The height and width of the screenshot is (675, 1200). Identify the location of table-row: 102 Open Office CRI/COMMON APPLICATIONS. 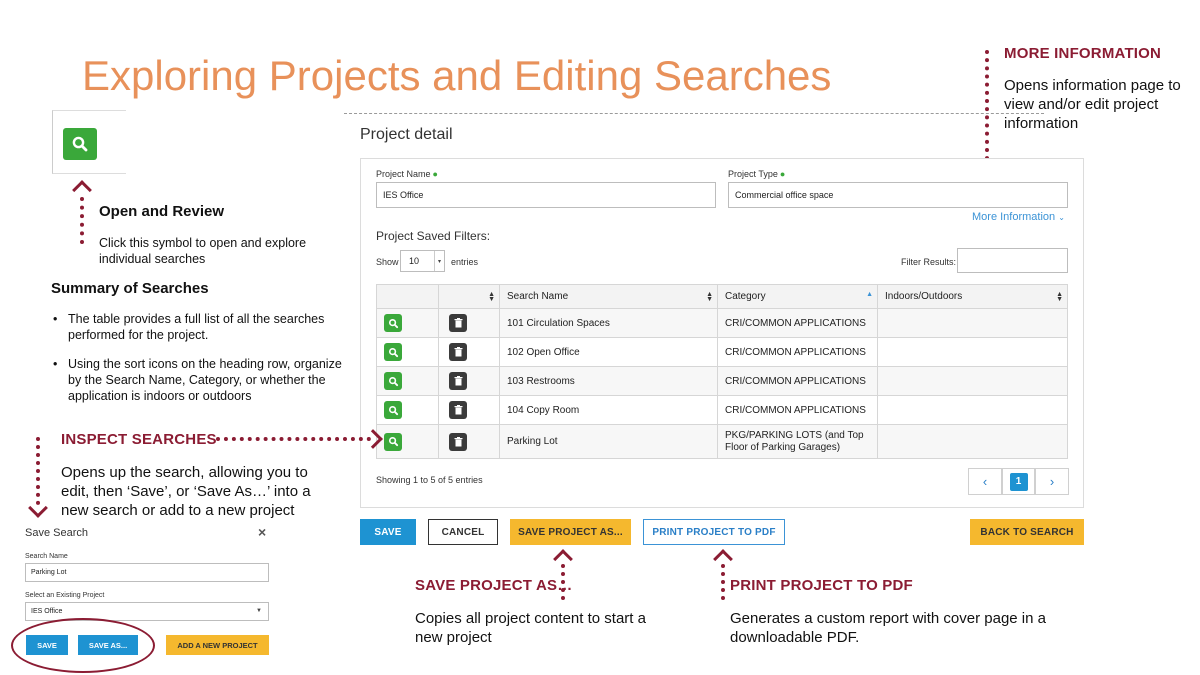
(722, 352).